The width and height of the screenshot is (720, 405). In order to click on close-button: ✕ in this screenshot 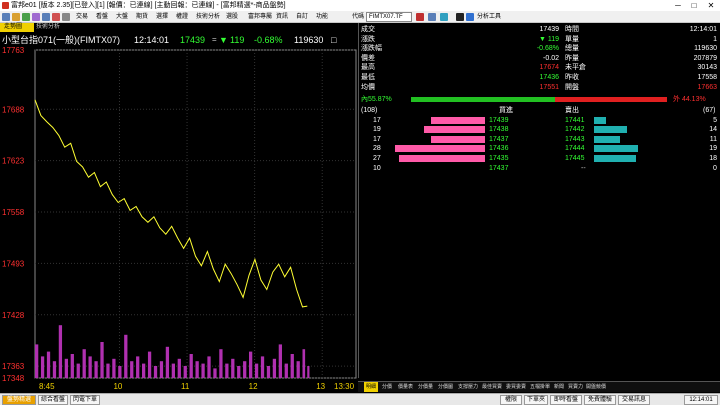, I will do `click(711, 5)`.